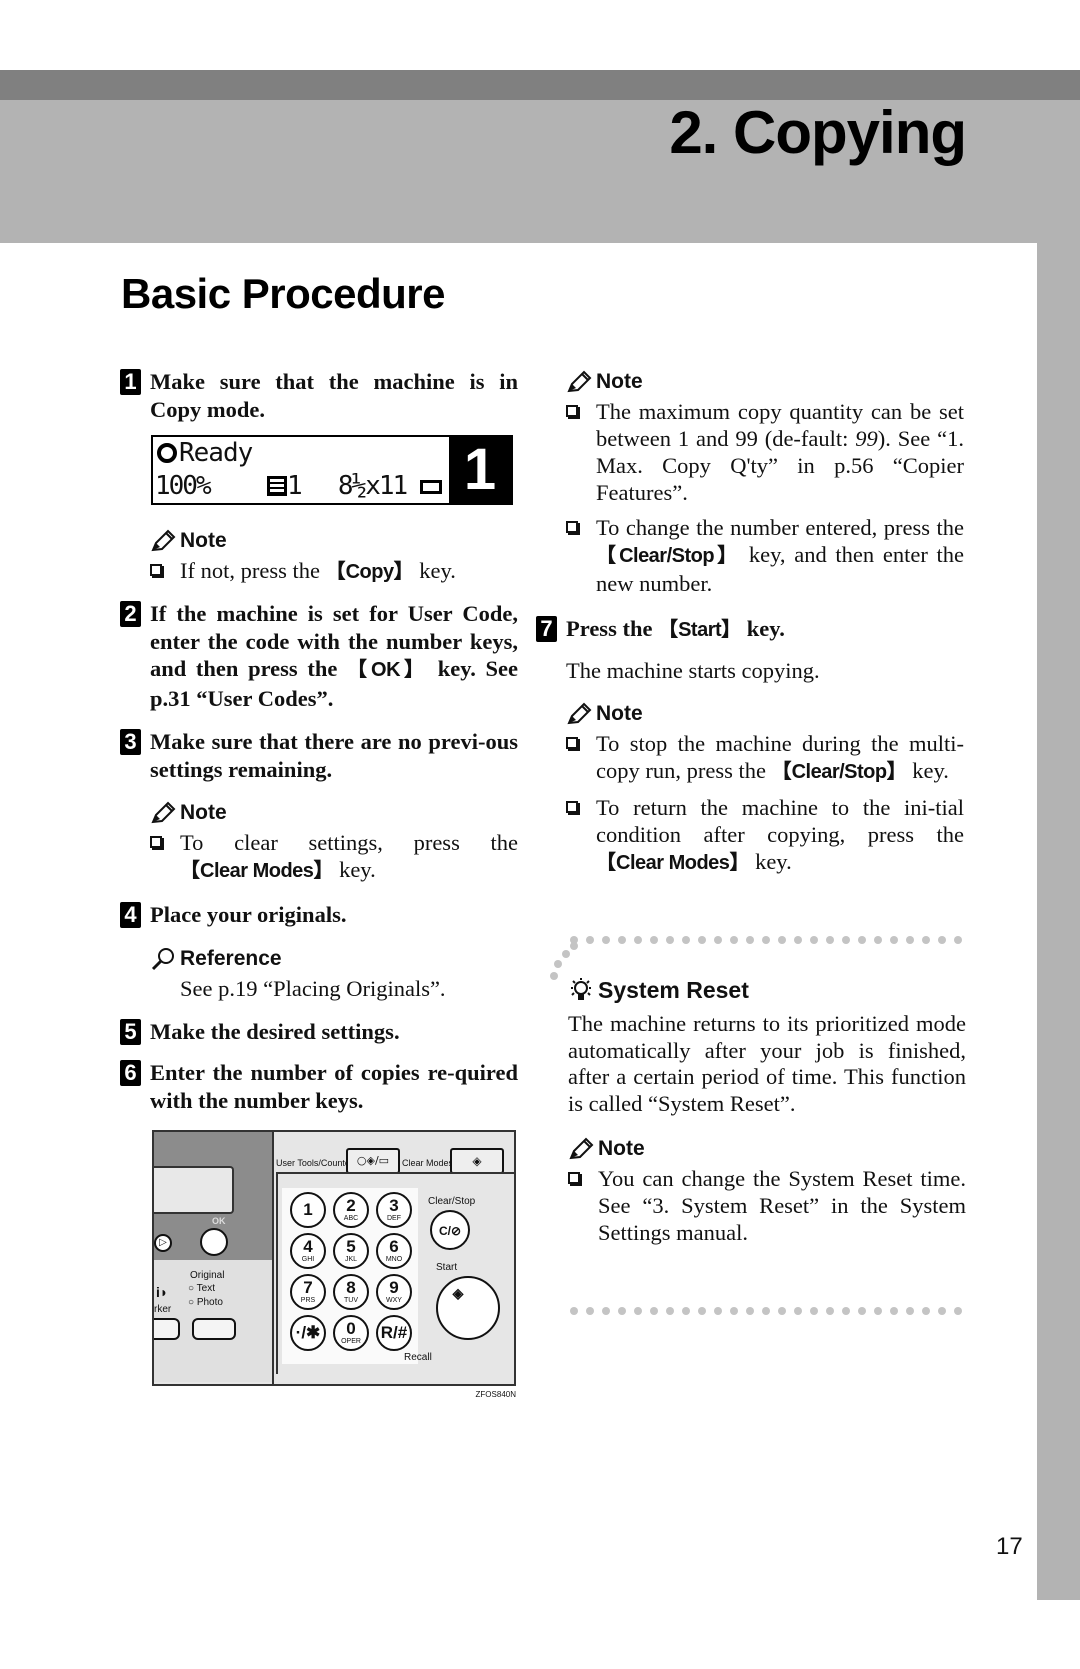 Image resolution: width=1080 pixels, height=1669 pixels. Describe the element at coordinates (167, 453) in the screenshot. I see `ready-indicator-icon` at that location.